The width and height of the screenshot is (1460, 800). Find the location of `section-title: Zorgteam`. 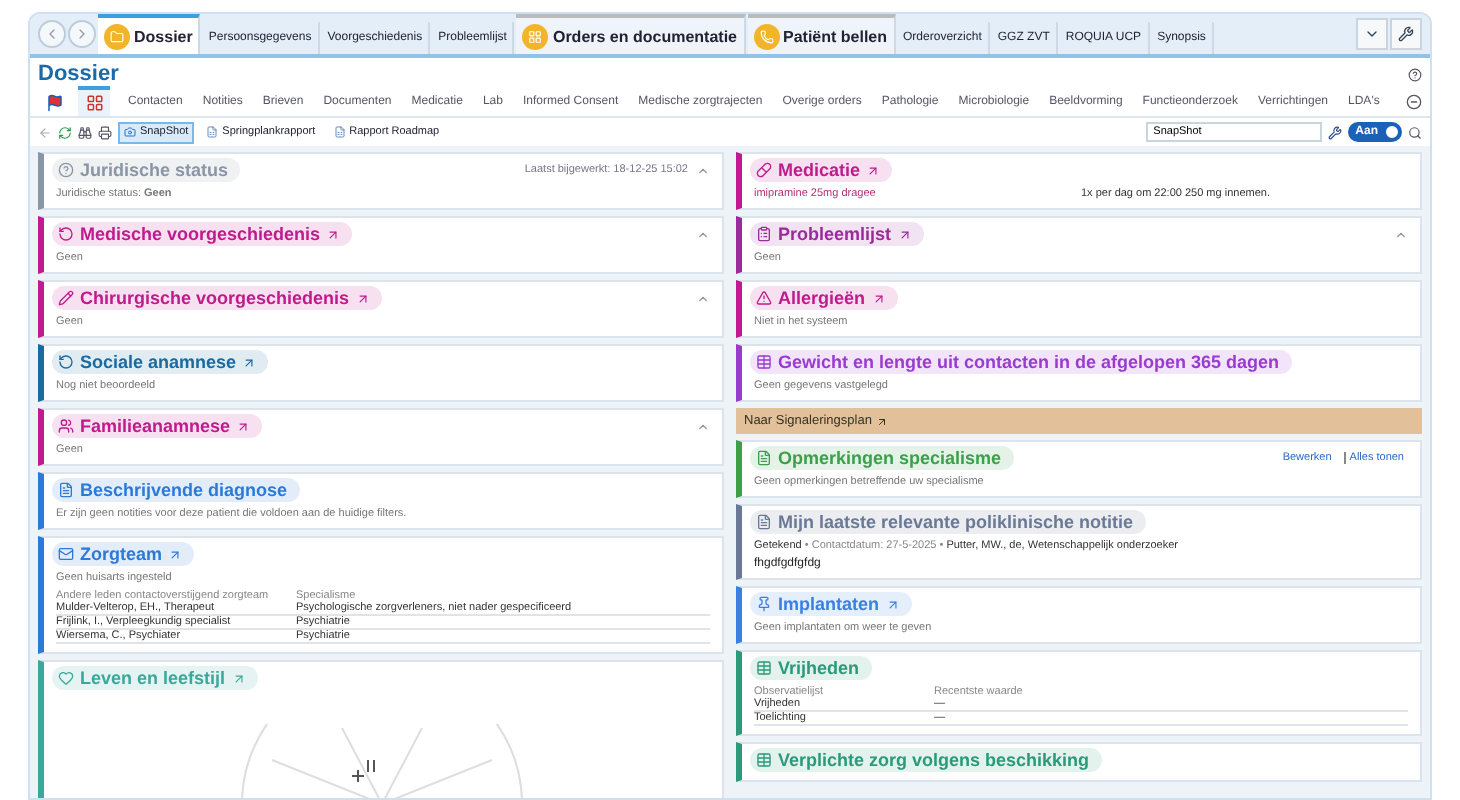

section-title: Zorgteam is located at coordinates (123, 554).